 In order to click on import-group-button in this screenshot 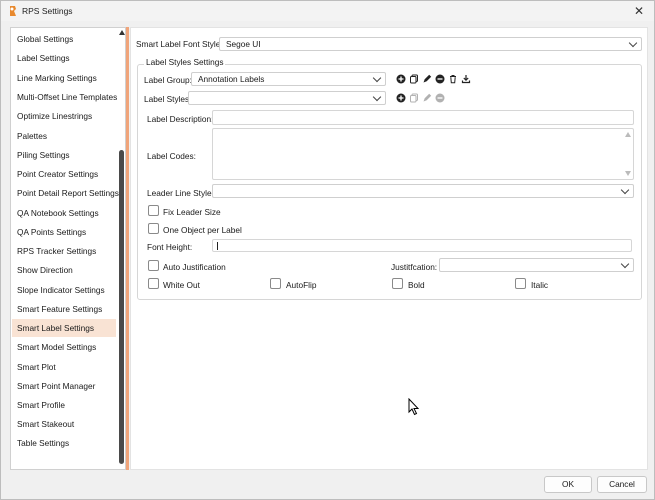, I will do `click(466, 79)`.